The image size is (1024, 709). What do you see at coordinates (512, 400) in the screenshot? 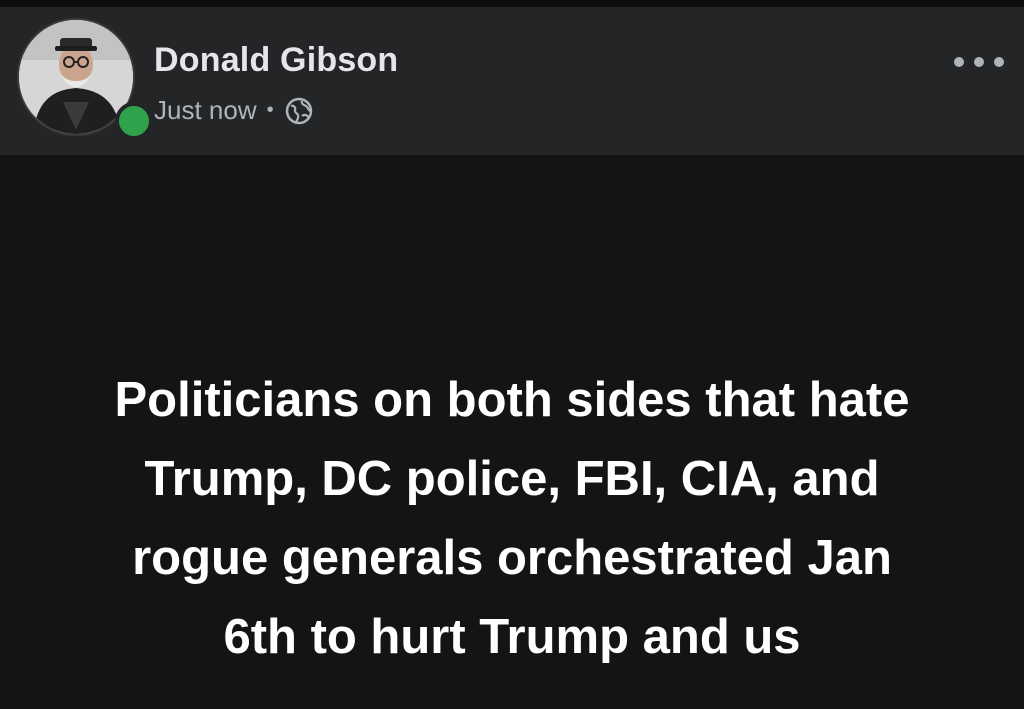
I see `post-text-line: Politicians on both sides that hate` at bounding box center [512, 400].